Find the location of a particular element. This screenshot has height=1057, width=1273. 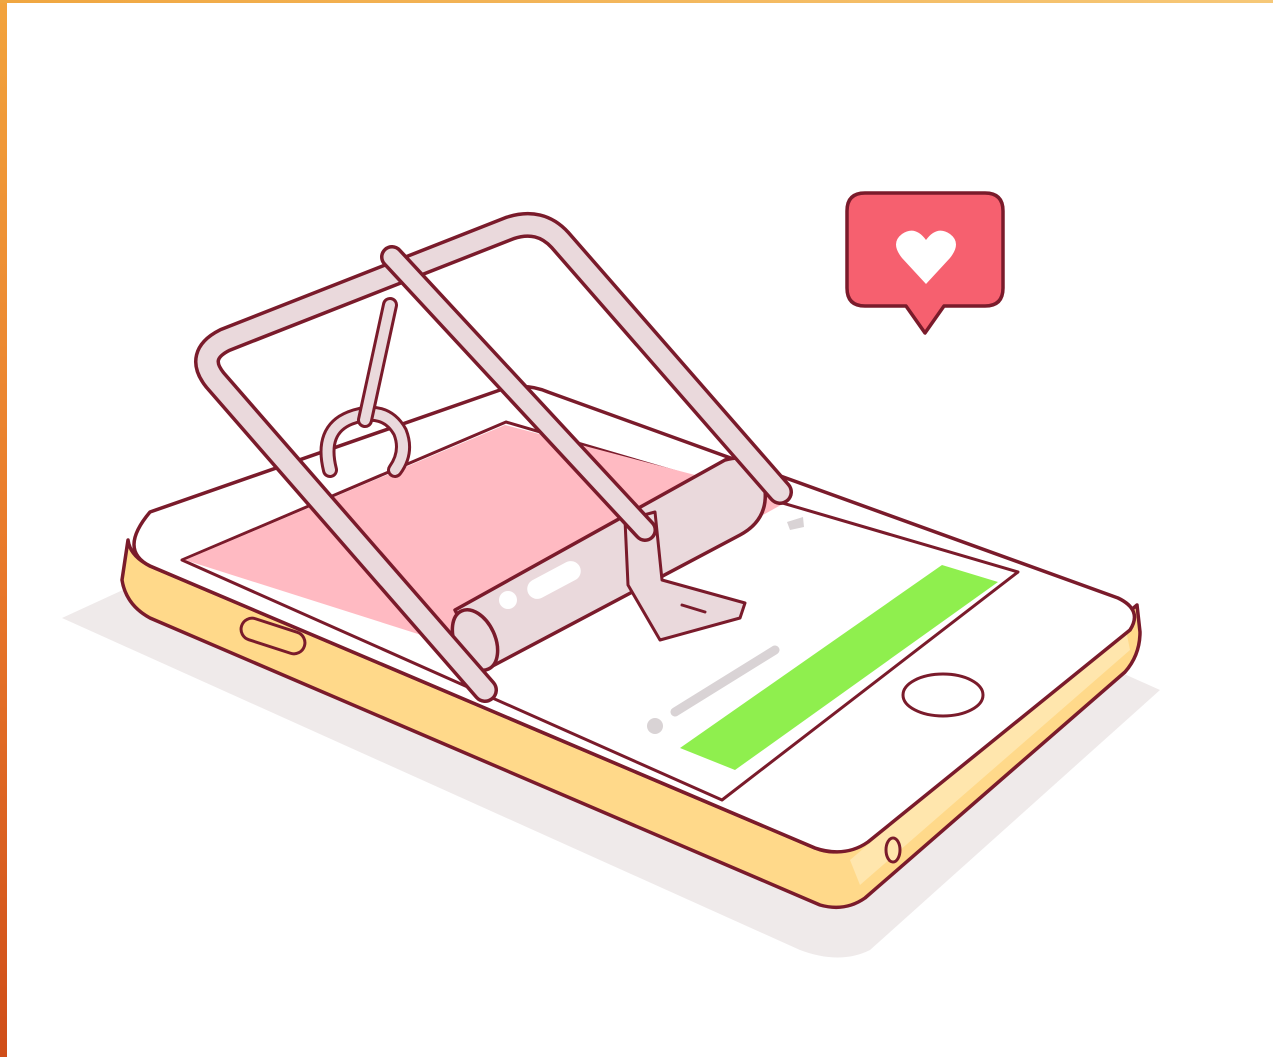

home-button-icon is located at coordinates (943, 695).